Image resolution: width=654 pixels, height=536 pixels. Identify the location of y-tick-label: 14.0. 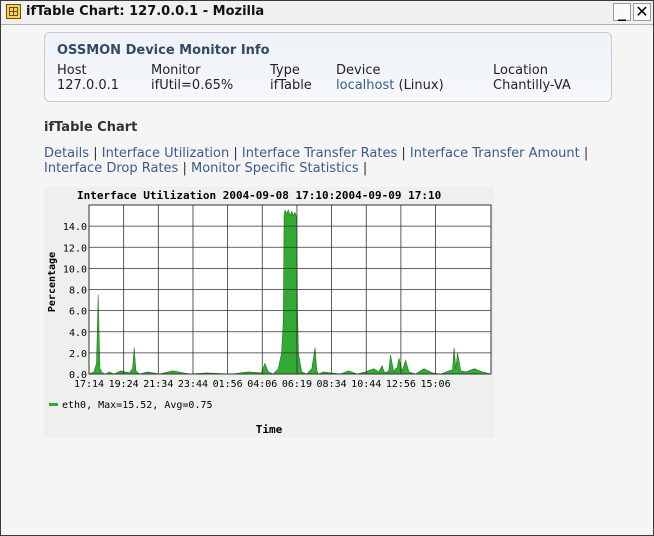
(75, 227).